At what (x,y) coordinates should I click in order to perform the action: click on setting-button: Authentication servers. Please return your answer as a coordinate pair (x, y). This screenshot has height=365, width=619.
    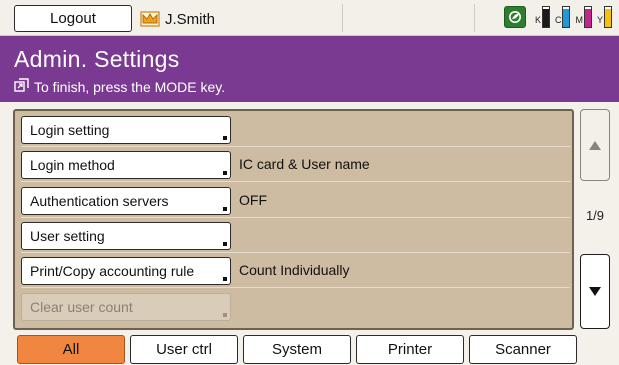
    Looking at the image, I should click on (126, 200).